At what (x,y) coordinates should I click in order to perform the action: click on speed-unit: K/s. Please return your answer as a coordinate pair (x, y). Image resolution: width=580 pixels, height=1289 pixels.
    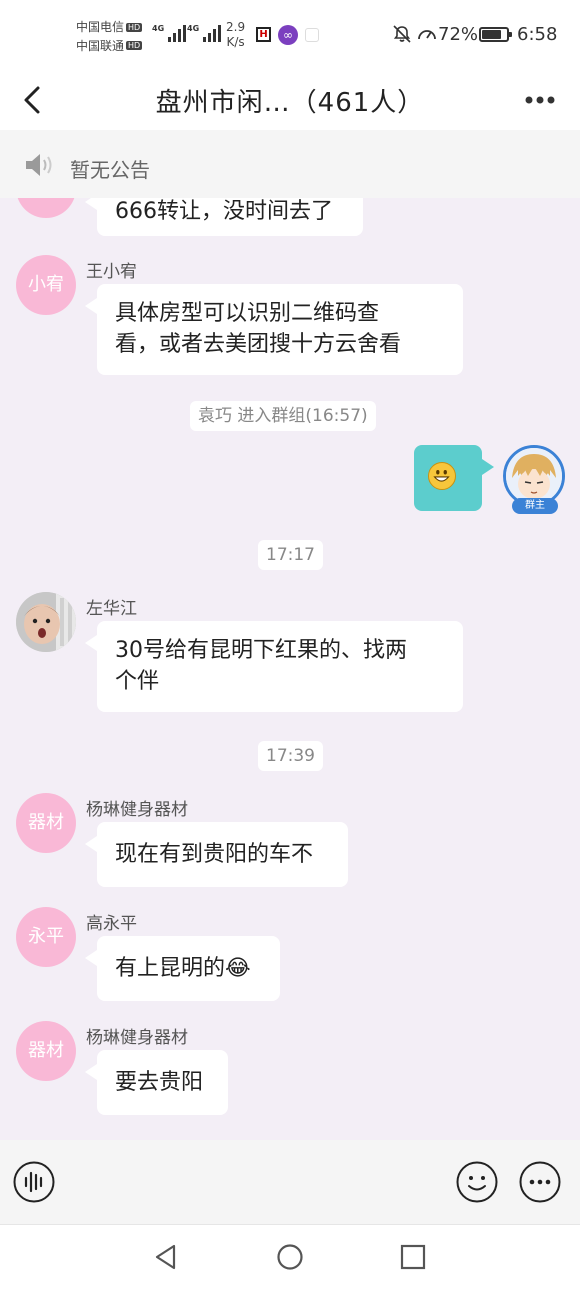
    Looking at the image, I should click on (235, 42).